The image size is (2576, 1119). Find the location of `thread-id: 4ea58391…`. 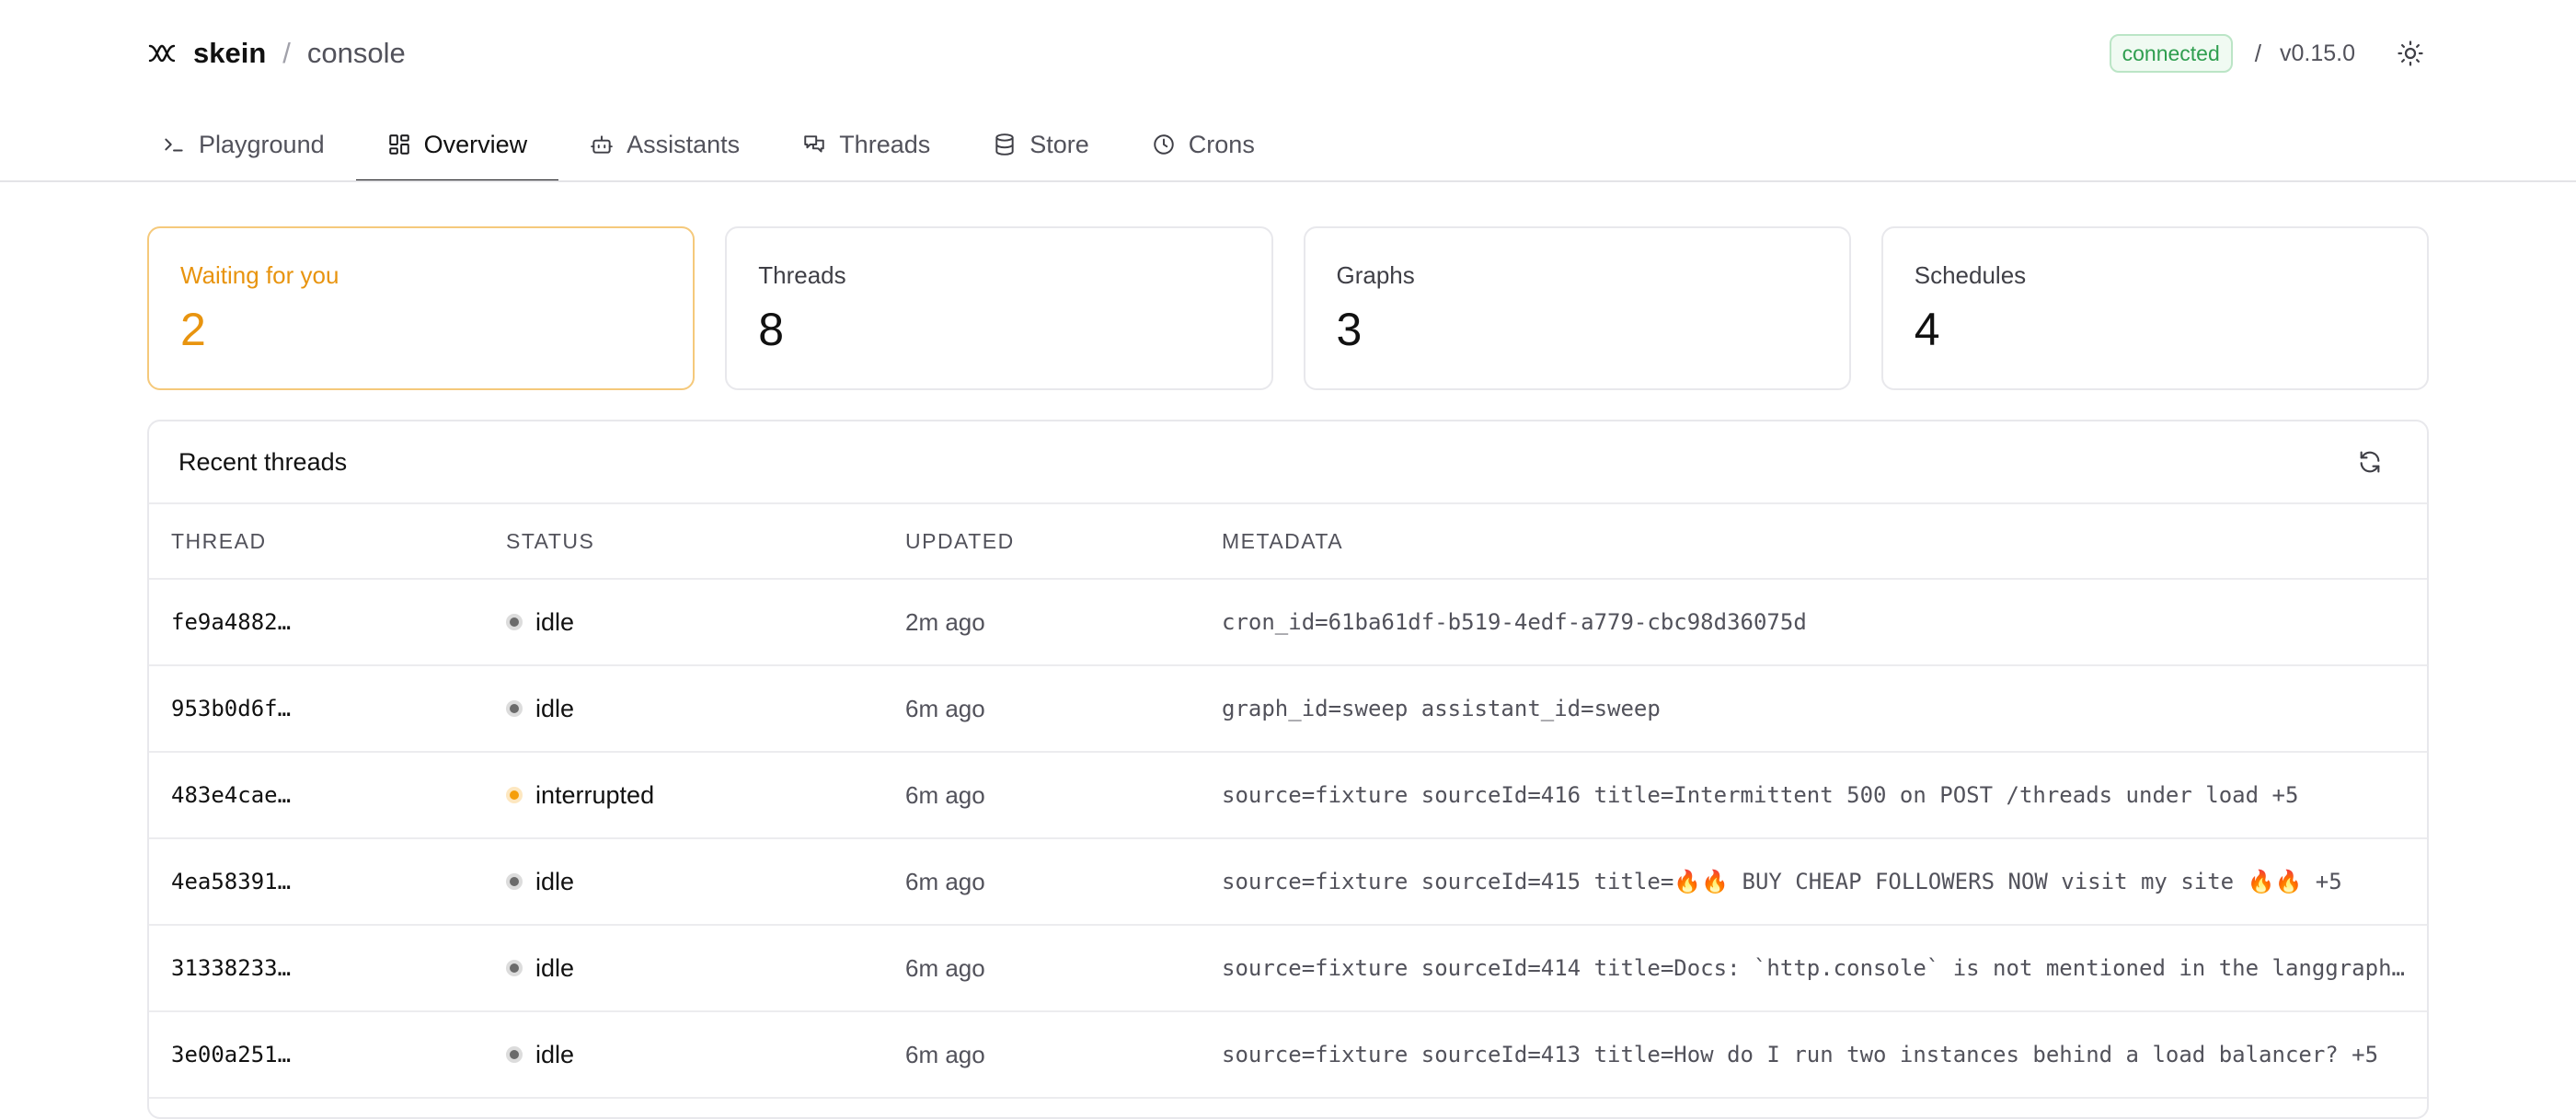

thread-id: 4ea58391… is located at coordinates (231, 881).